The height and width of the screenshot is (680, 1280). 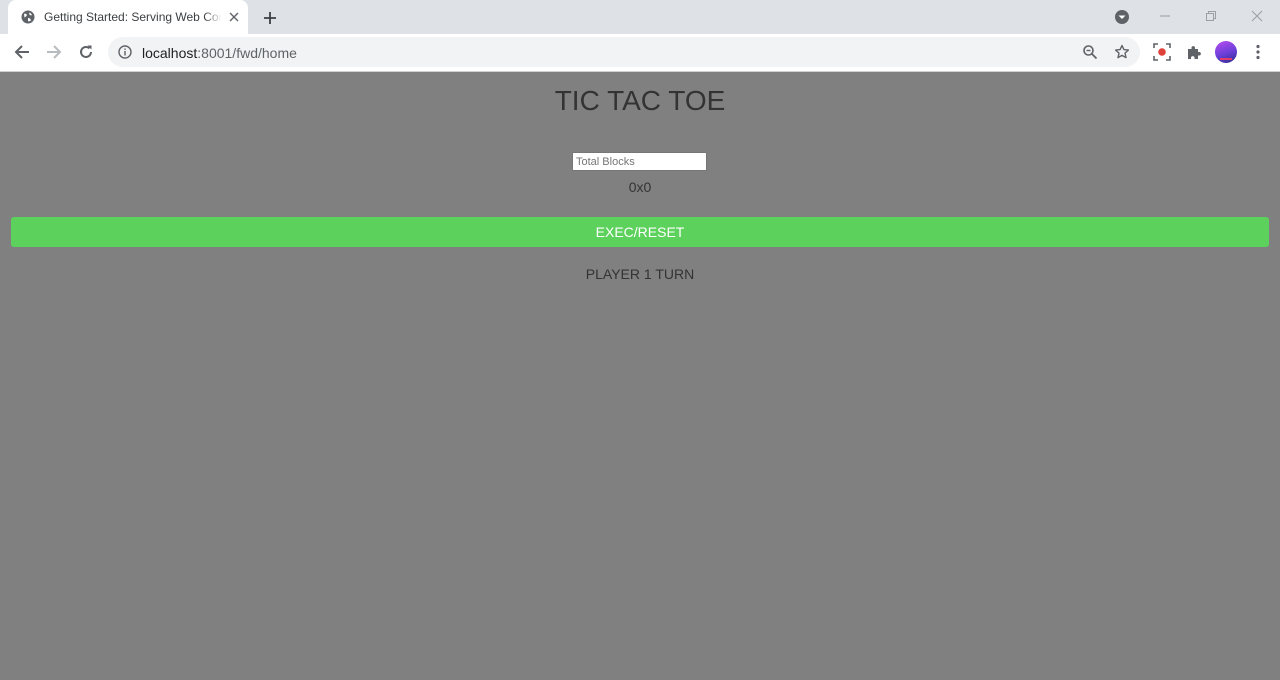 I want to click on back-arrow-icon, so click(x=22, y=52).